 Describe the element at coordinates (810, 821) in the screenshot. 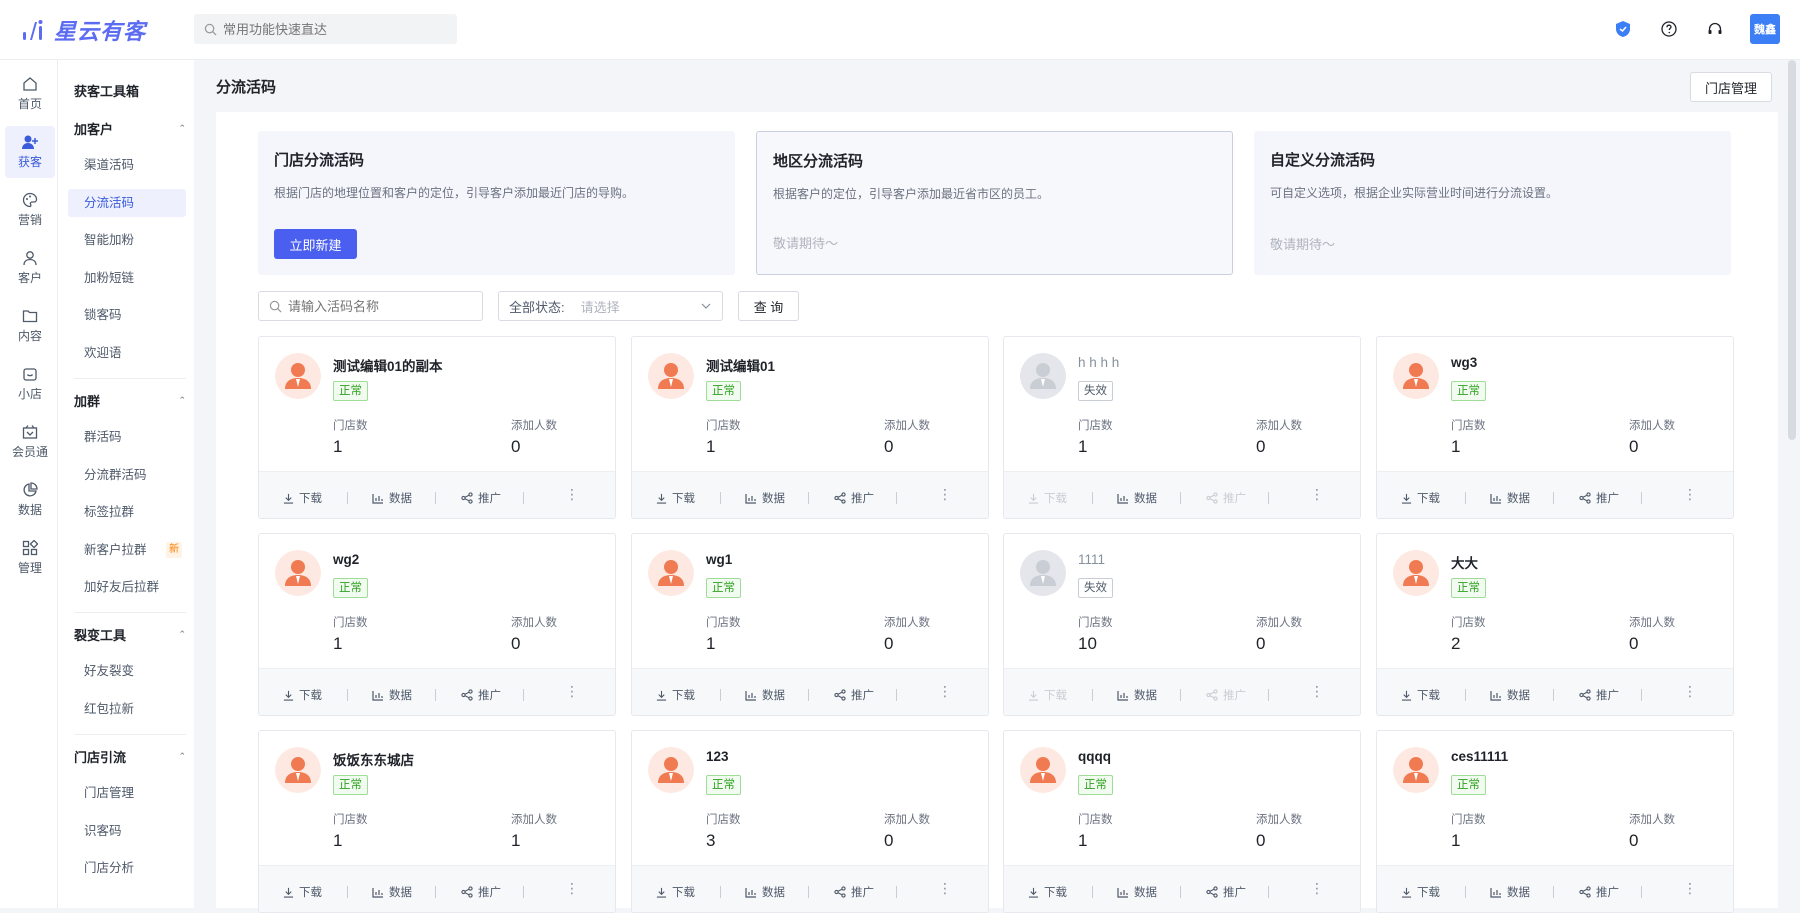

I see `code-card: 123 正常 门店数 添加人数 3 0 下载 数据 推广 ⋮` at that location.